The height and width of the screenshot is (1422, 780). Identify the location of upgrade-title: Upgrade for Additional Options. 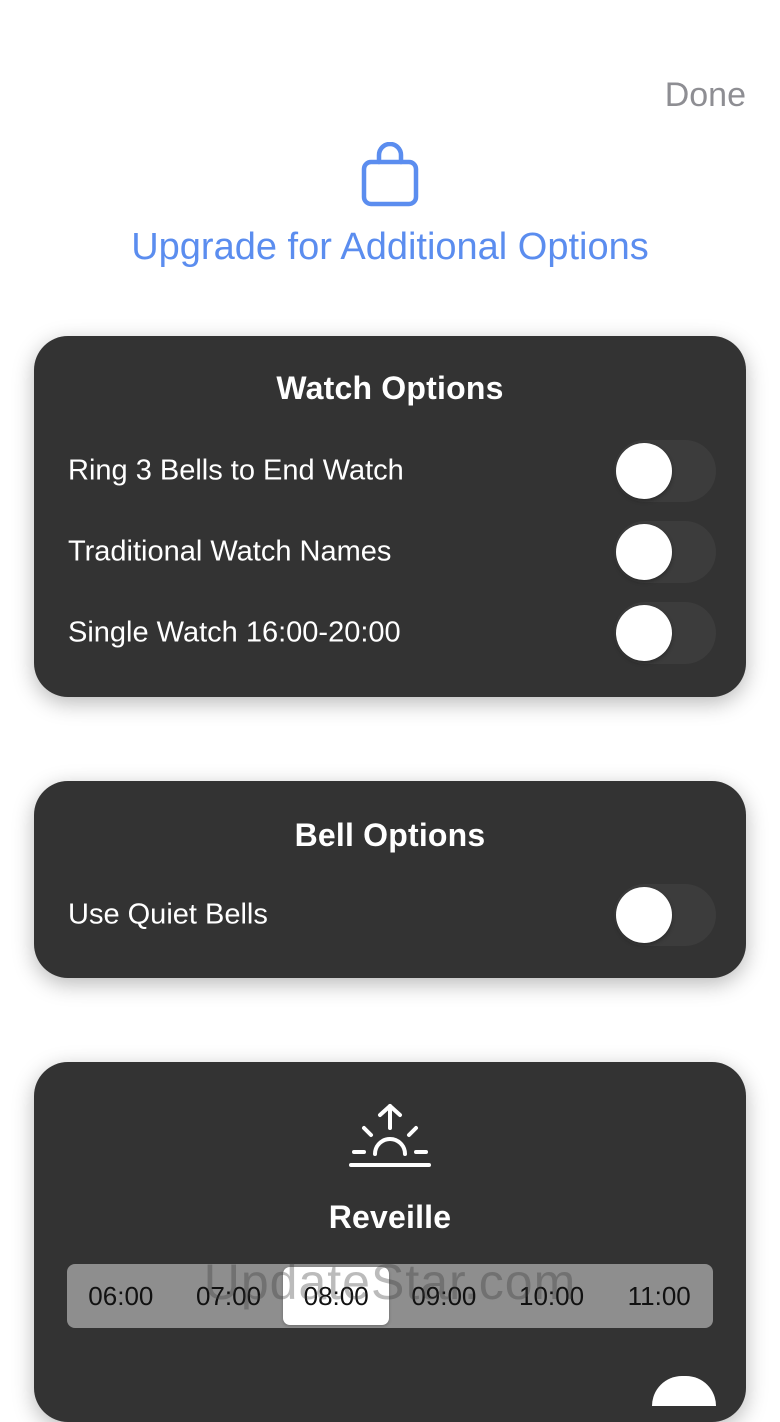
(390, 247).